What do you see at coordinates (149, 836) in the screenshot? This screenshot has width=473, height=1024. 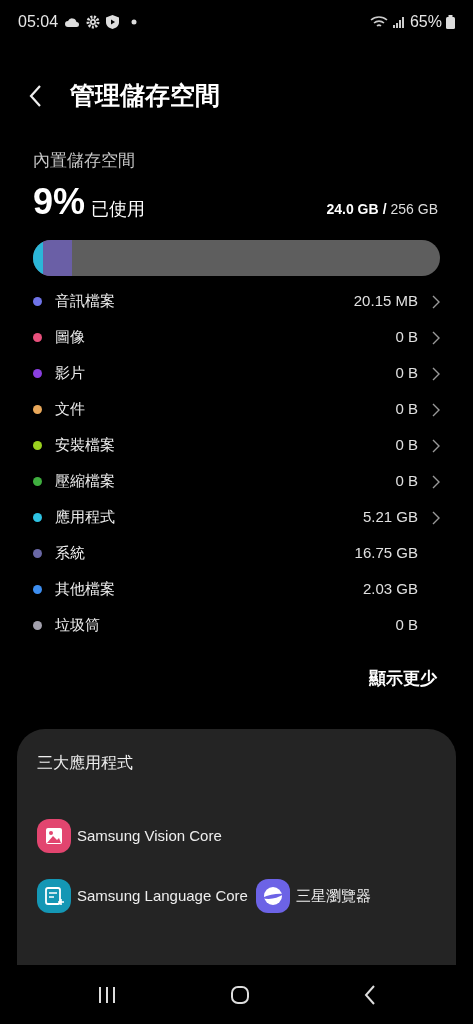 I see `app-name: Samsung Vision Core` at bounding box center [149, 836].